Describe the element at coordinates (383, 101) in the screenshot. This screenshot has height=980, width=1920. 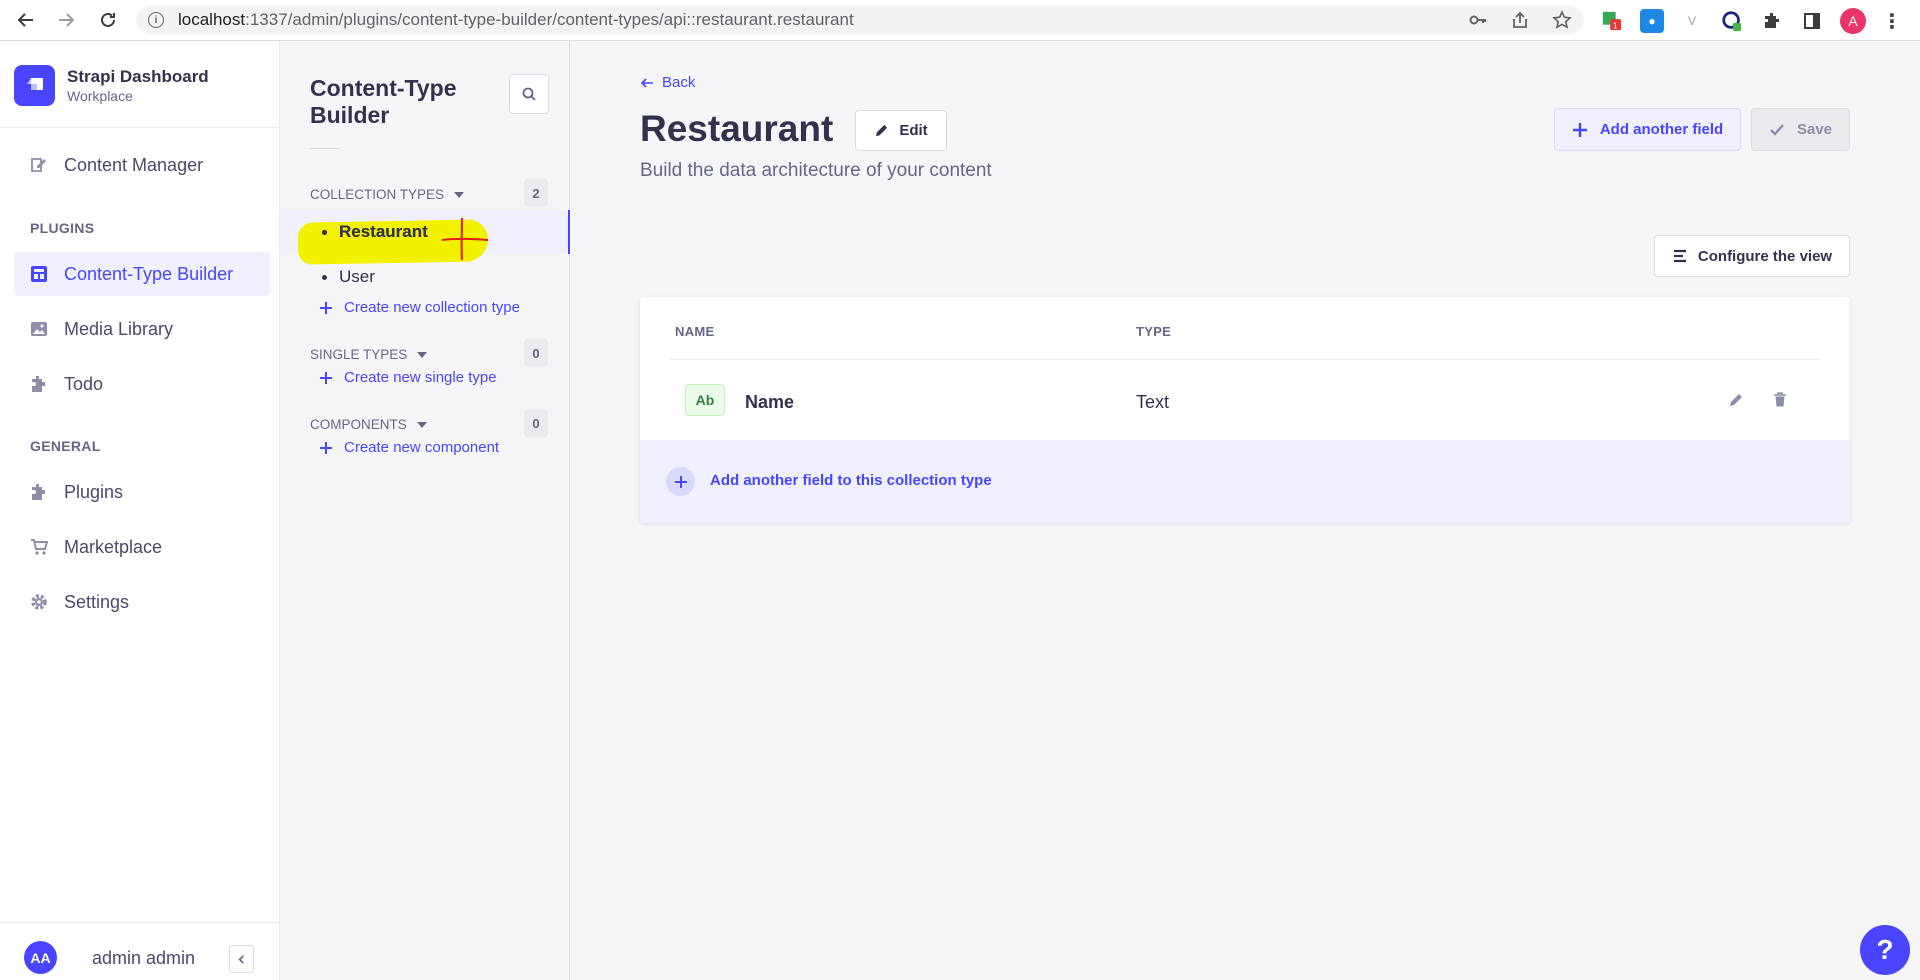
I see `subnav-title: Content-Type Builder` at that location.